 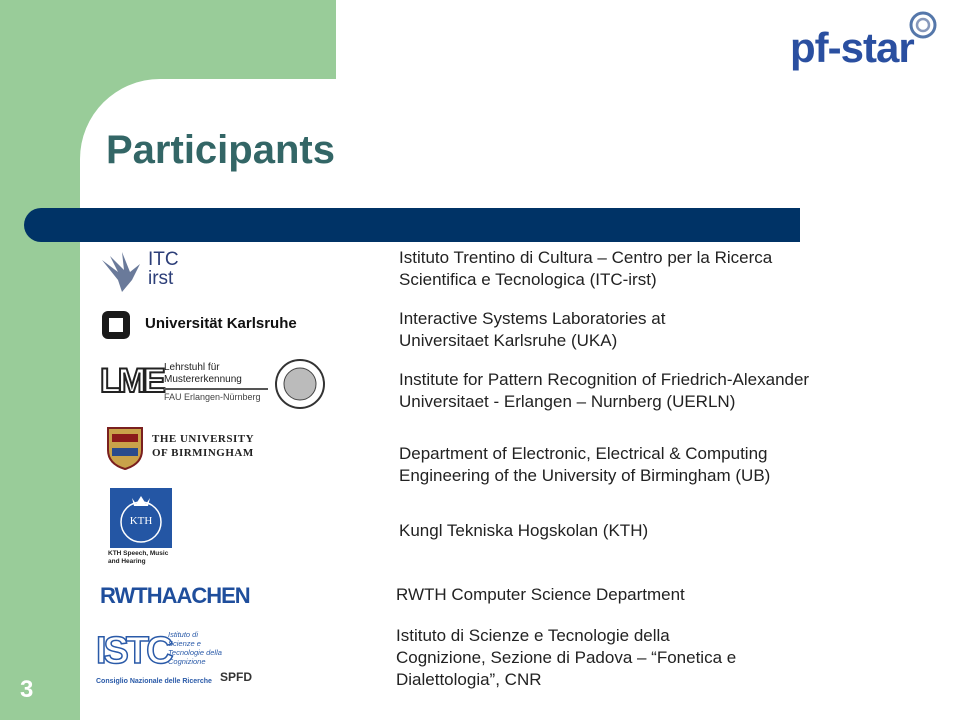 I want to click on itc-irst-logo: ITC irst, so click(x=147, y=272).